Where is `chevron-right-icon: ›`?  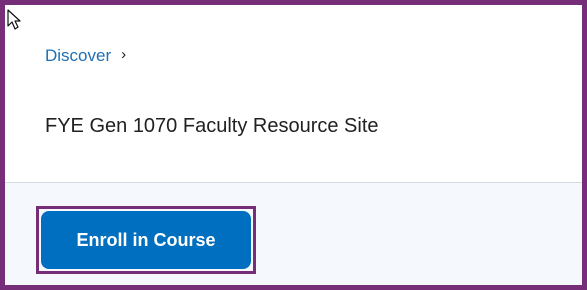
chevron-right-icon: › is located at coordinates (124, 54).